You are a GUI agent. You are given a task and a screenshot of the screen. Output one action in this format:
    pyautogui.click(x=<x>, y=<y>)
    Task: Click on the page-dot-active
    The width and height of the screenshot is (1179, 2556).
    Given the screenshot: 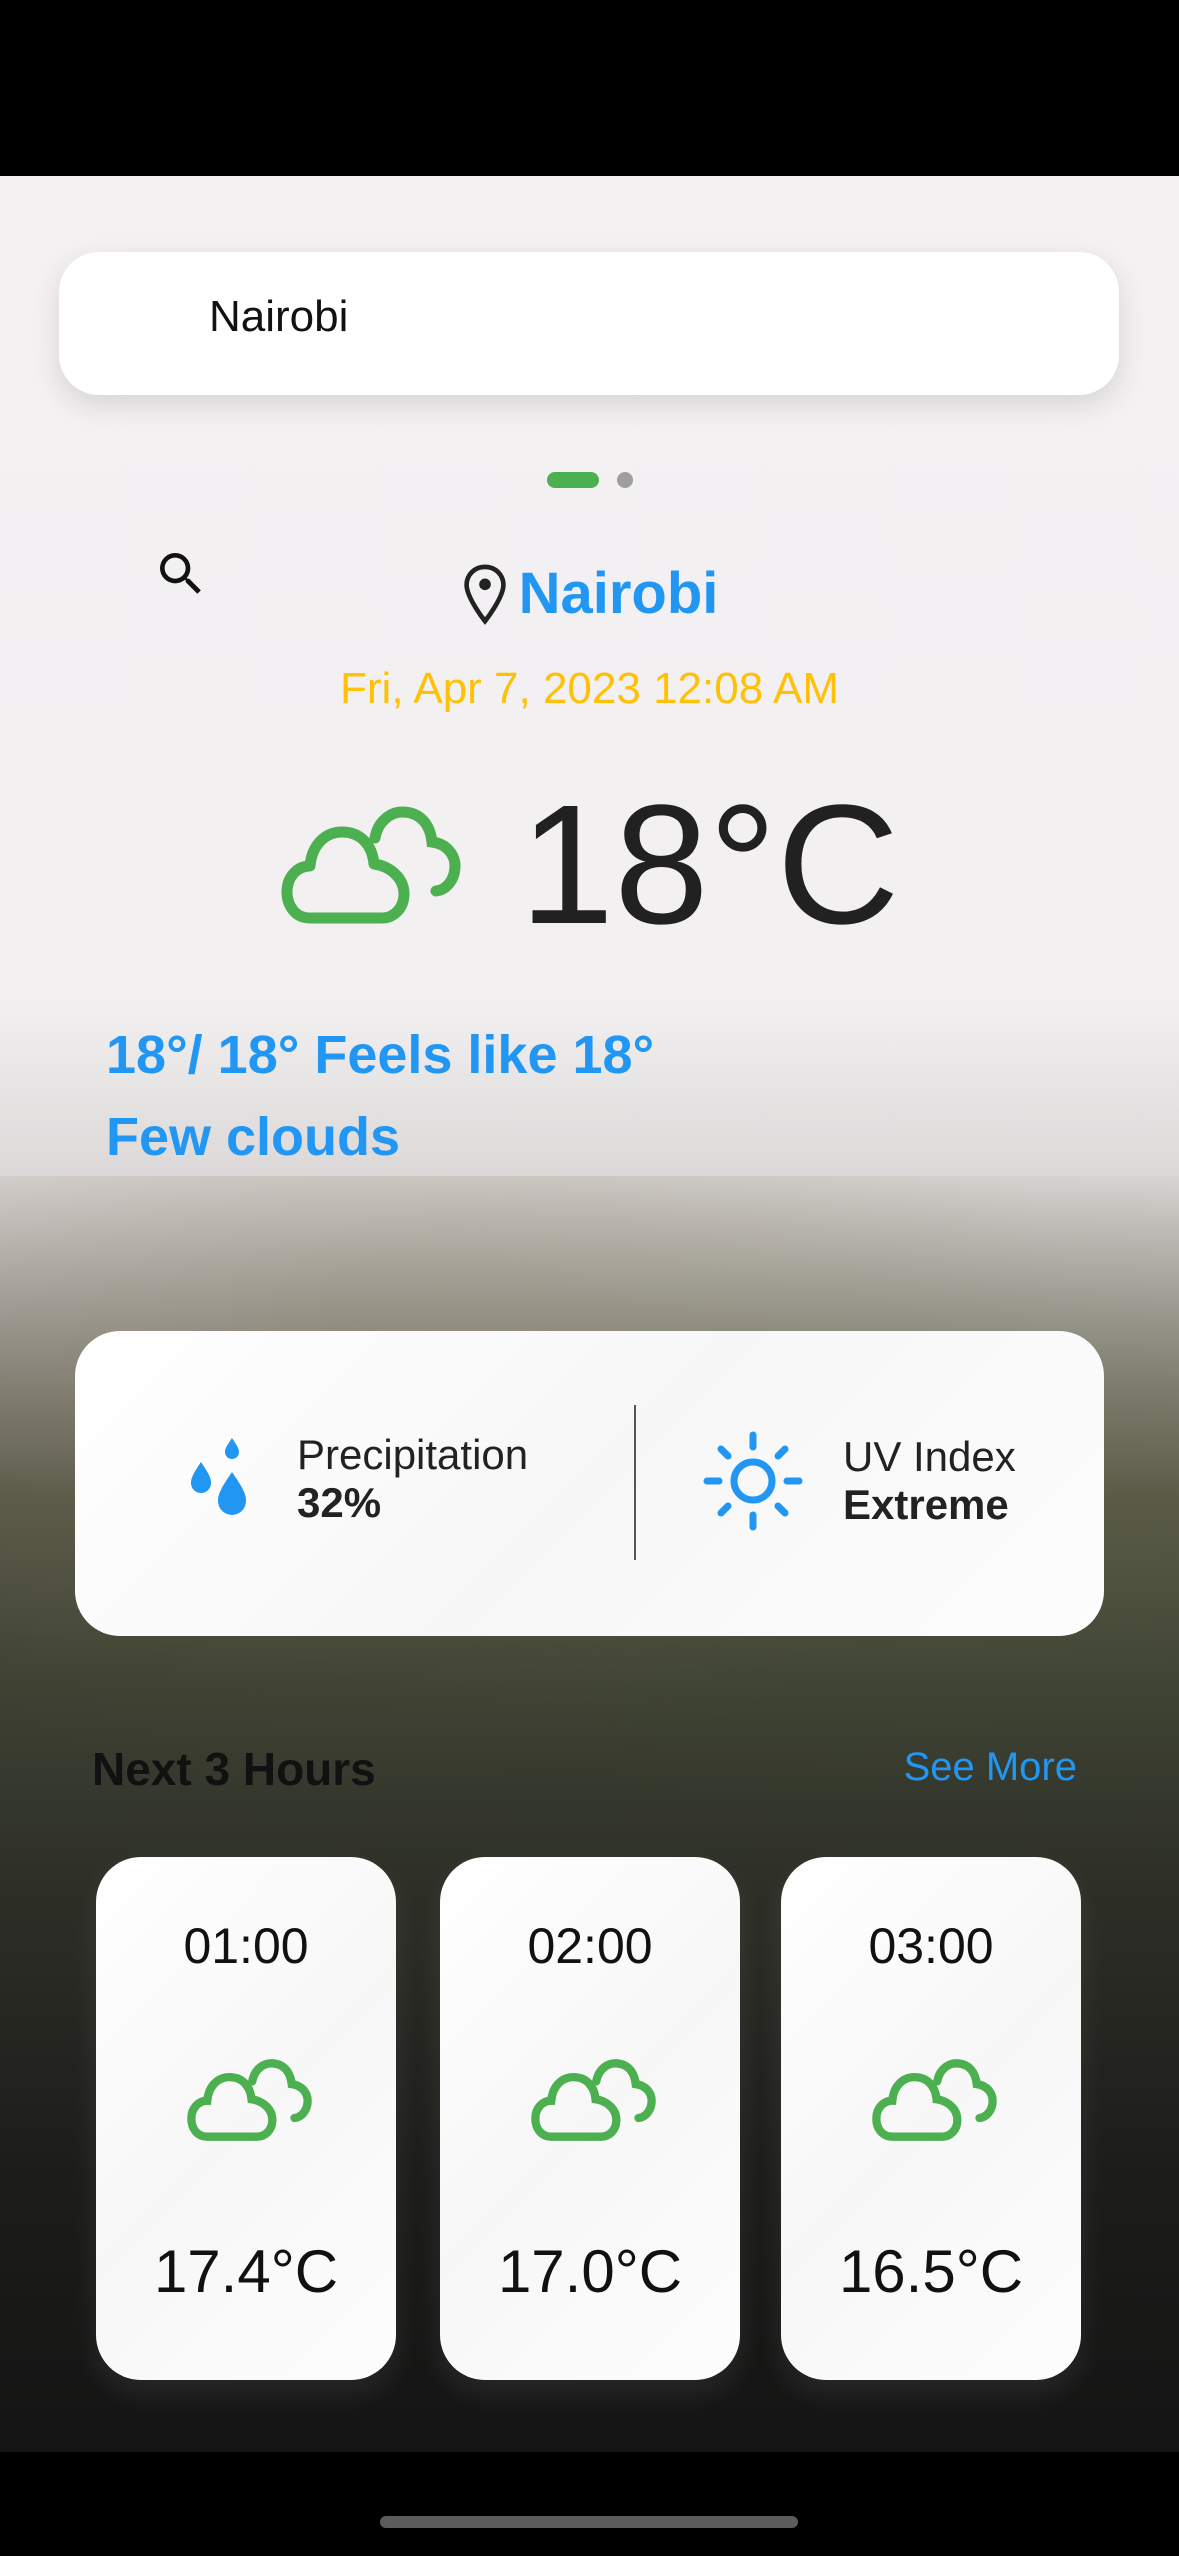 What is the action you would take?
    pyautogui.click(x=572, y=480)
    